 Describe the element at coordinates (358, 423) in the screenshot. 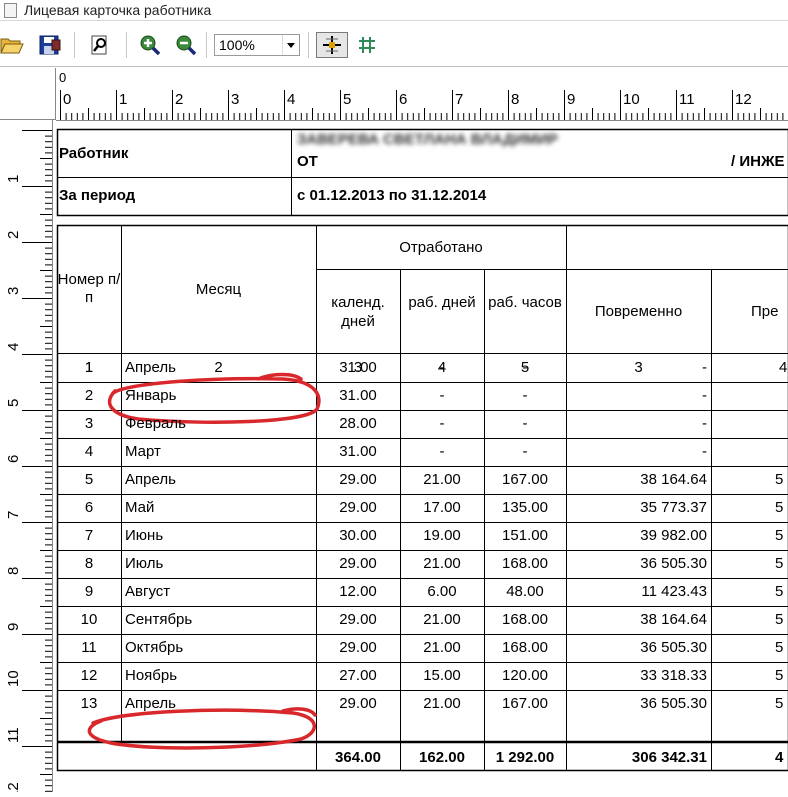

I see `row-cal-days: 28.00` at that location.